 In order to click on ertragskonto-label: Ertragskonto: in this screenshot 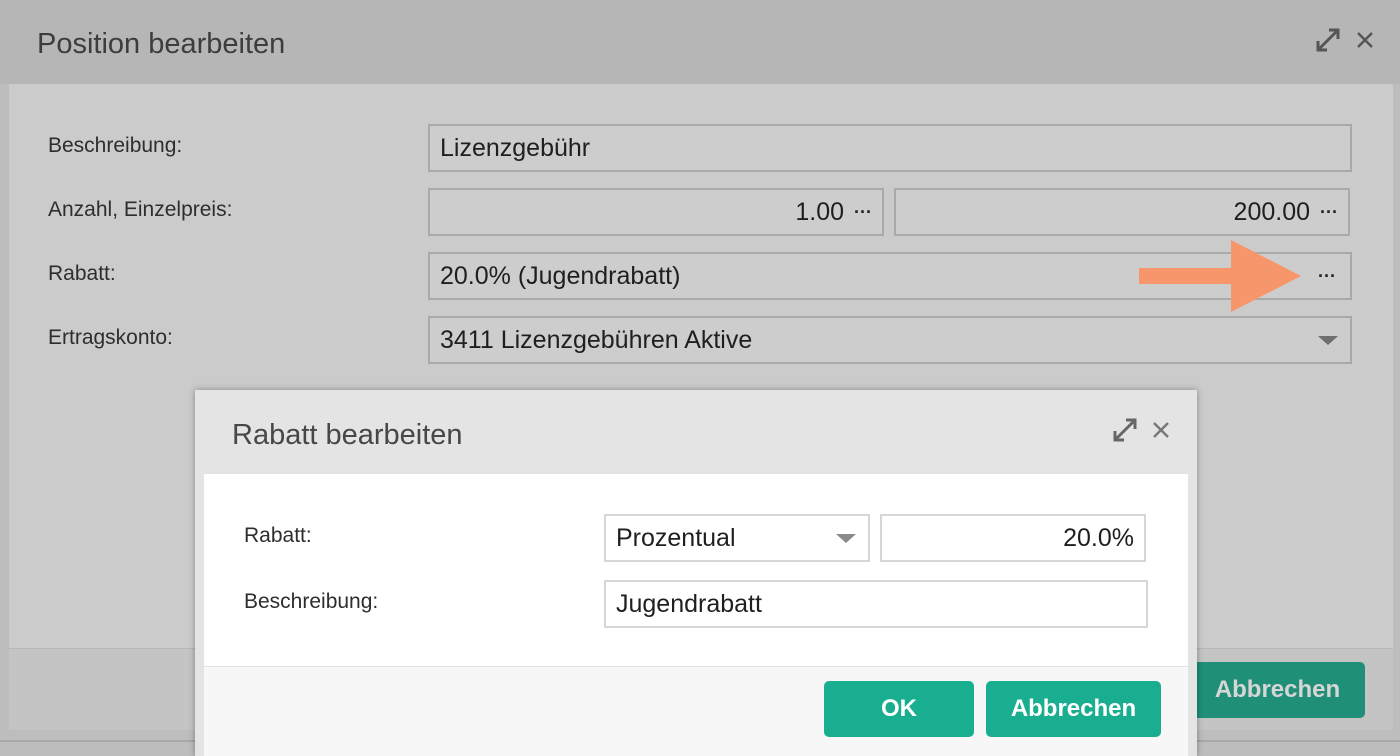, I will do `click(110, 337)`.